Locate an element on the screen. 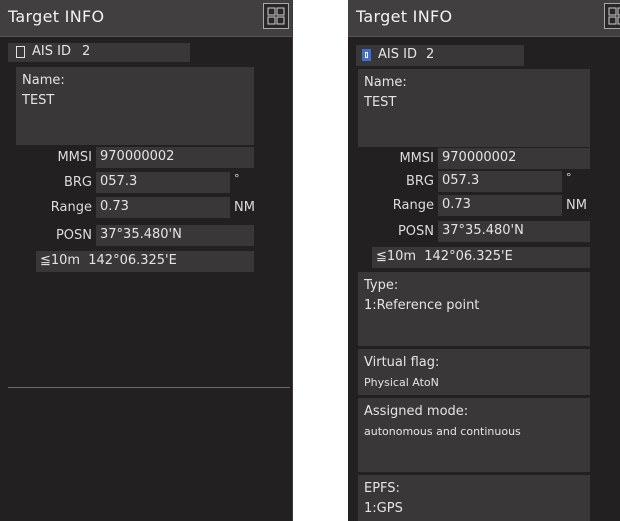 The height and width of the screenshot is (521, 620). epfs-label: EPFS: is located at coordinates (382, 488).